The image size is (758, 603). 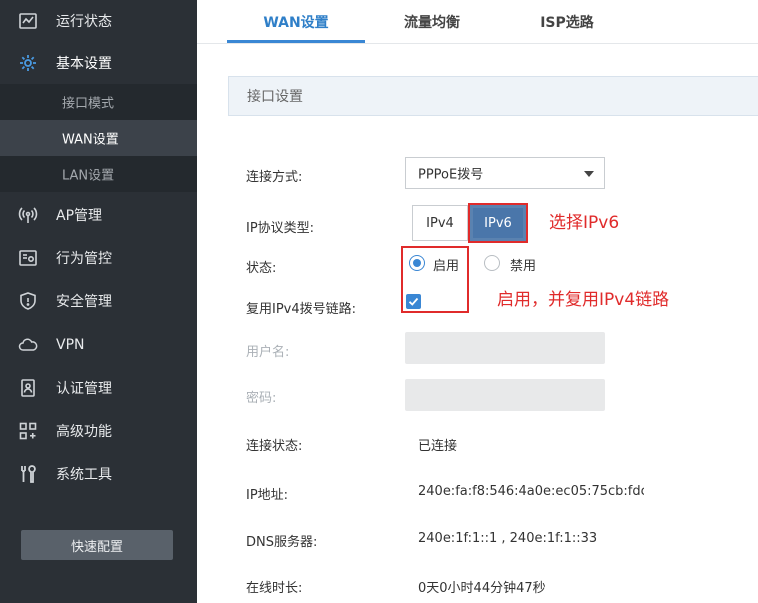 What do you see at coordinates (482, 588) in the screenshot?
I see `uptime-value: 0天0小时44分钟47秒` at bounding box center [482, 588].